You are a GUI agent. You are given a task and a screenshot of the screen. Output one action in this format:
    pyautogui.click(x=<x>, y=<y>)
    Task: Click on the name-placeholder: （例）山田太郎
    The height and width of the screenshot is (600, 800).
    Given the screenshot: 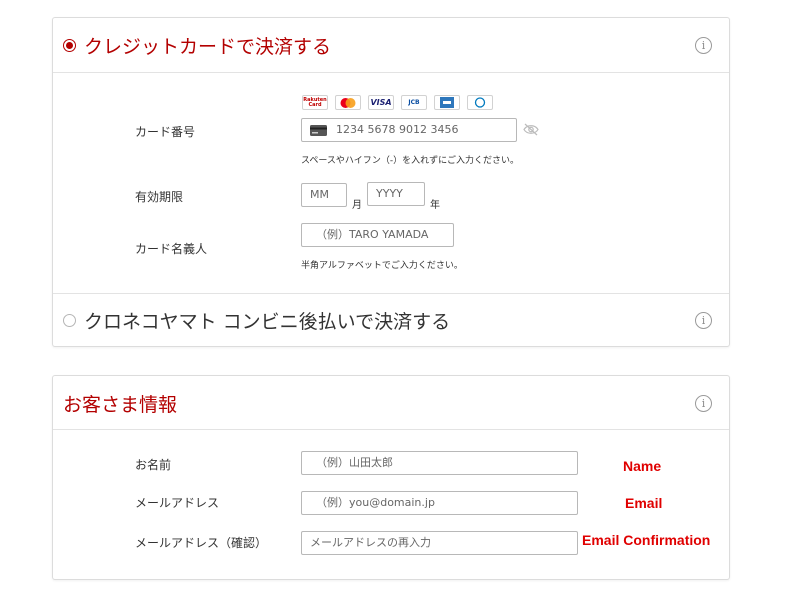 What is the action you would take?
    pyautogui.click(x=354, y=462)
    